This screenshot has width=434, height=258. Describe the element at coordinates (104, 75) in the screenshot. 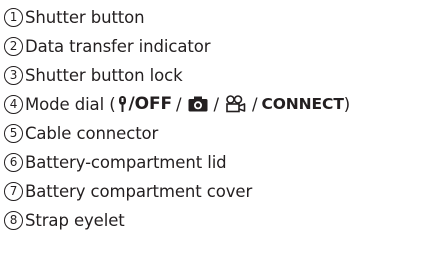

I see `item-label: Shutter button lock` at that location.